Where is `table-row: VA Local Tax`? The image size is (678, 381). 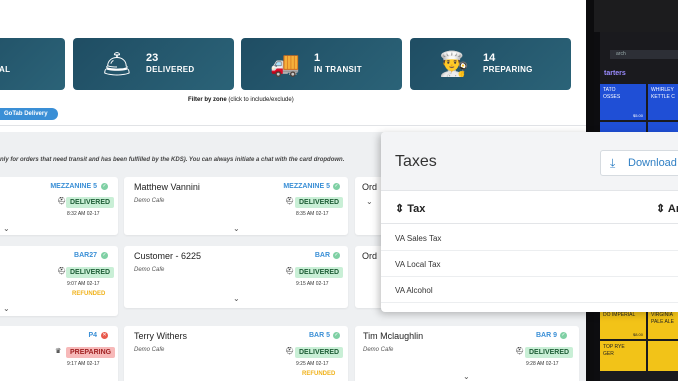 table-row: VA Local Tax is located at coordinates (529, 264).